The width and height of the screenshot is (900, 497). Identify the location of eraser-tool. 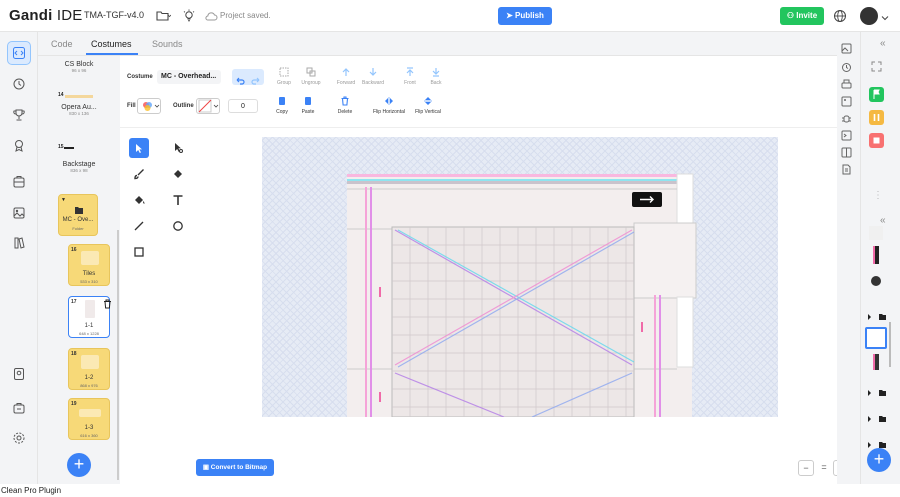
(178, 174).